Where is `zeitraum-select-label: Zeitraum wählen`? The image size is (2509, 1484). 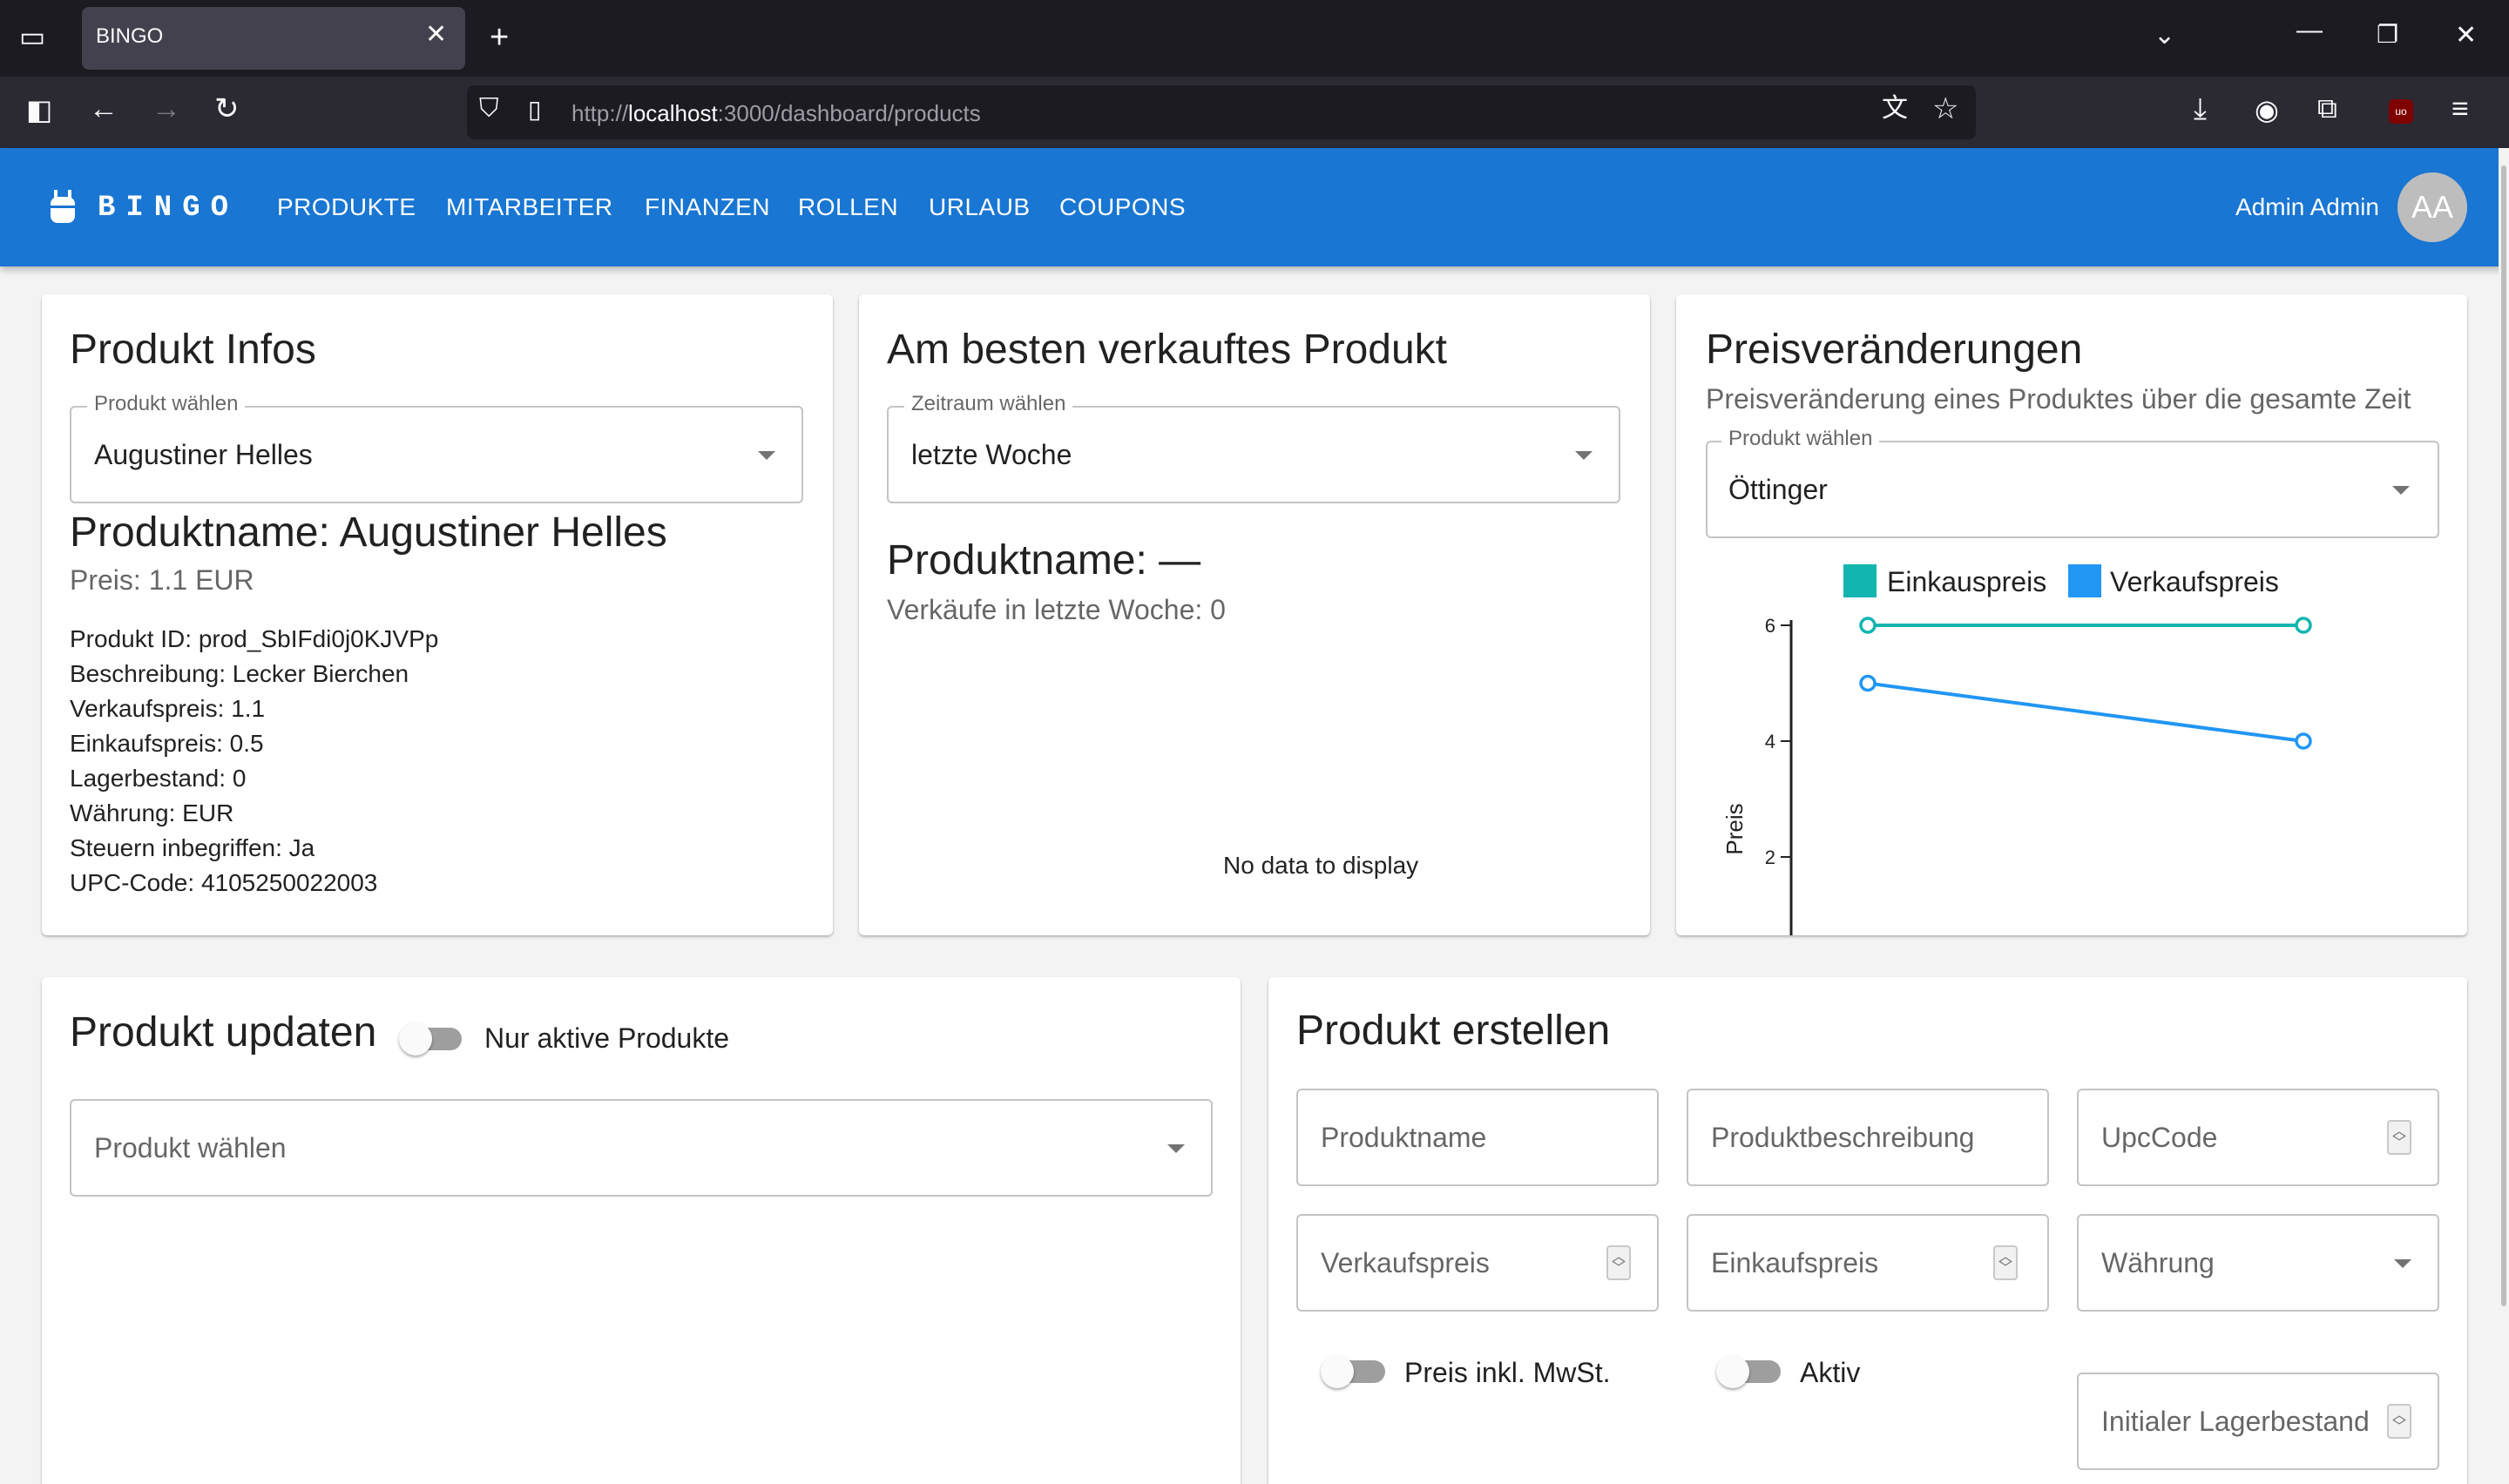
zeitraum-select-label: Zeitraum wählen is located at coordinates (988, 404).